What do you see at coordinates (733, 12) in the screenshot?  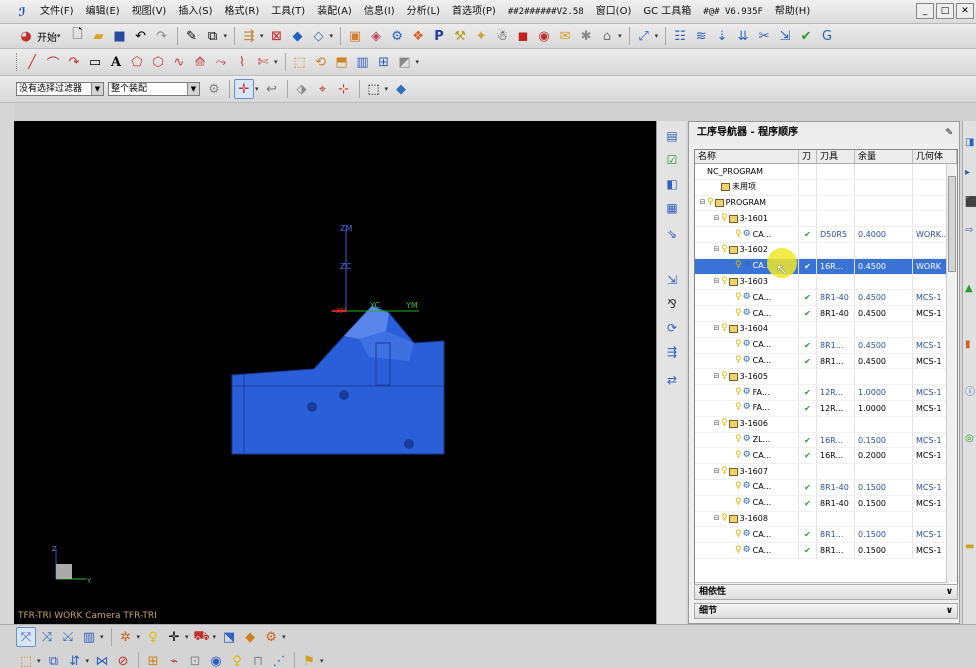 I see `menu-plugin-2: #@# V6.935F` at bounding box center [733, 12].